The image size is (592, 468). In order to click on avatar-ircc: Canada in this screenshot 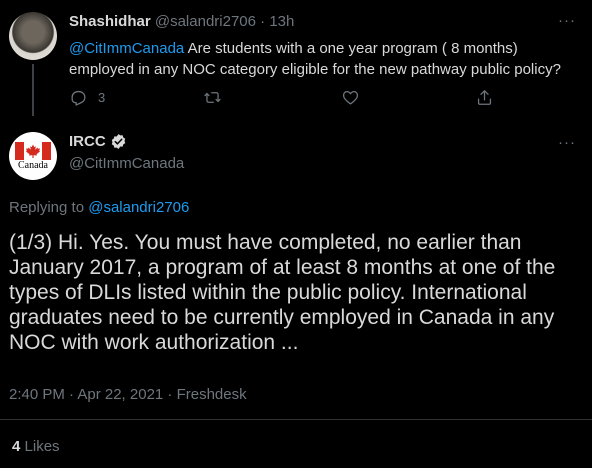, I will do `click(33, 156)`.